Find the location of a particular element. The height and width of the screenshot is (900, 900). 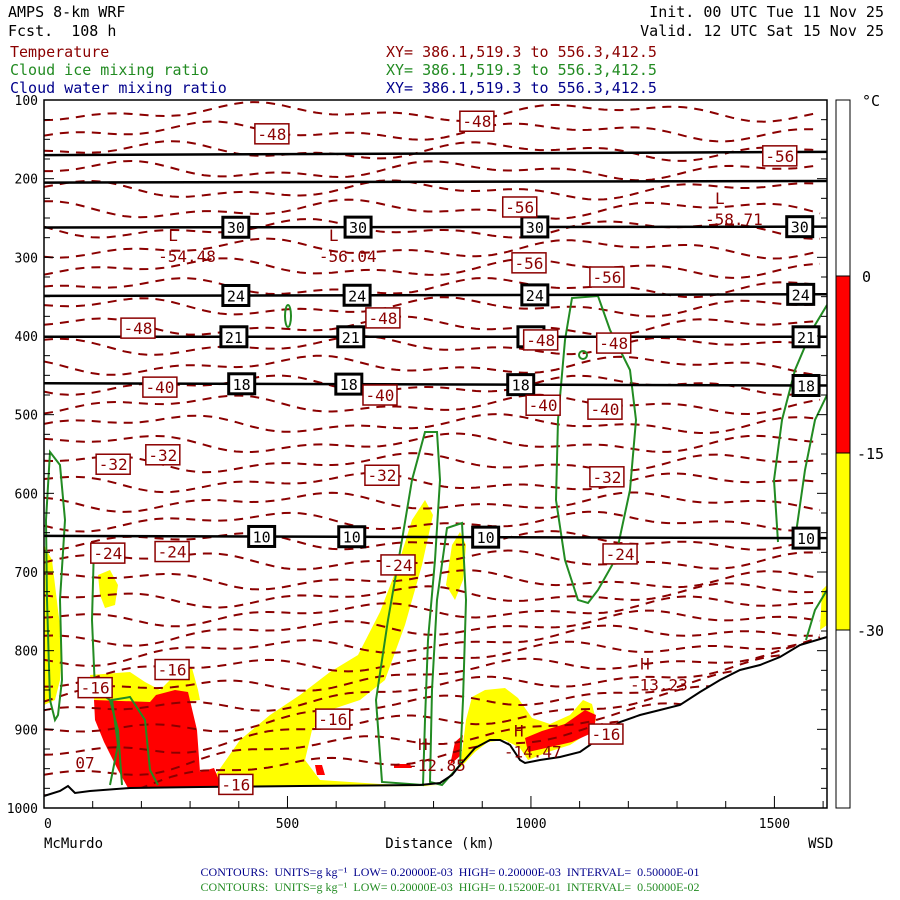

y-tick-label: 700 is located at coordinates (26, 573).